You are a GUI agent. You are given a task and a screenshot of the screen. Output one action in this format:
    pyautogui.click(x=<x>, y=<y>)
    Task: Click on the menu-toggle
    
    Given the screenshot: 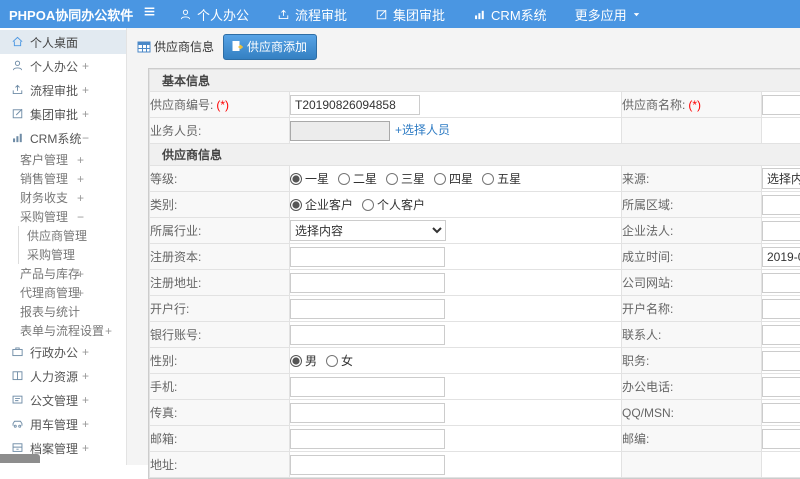 What is the action you would take?
    pyautogui.click(x=149, y=14)
    